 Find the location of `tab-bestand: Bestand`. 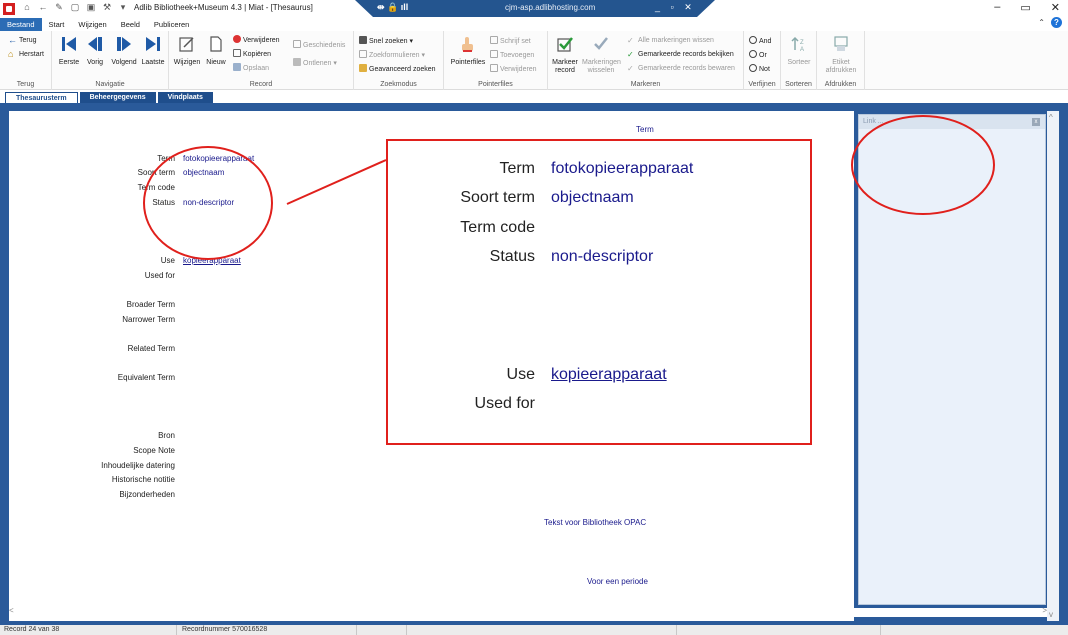

tab-bestand: Bestand is located at coordinates (21, 24).